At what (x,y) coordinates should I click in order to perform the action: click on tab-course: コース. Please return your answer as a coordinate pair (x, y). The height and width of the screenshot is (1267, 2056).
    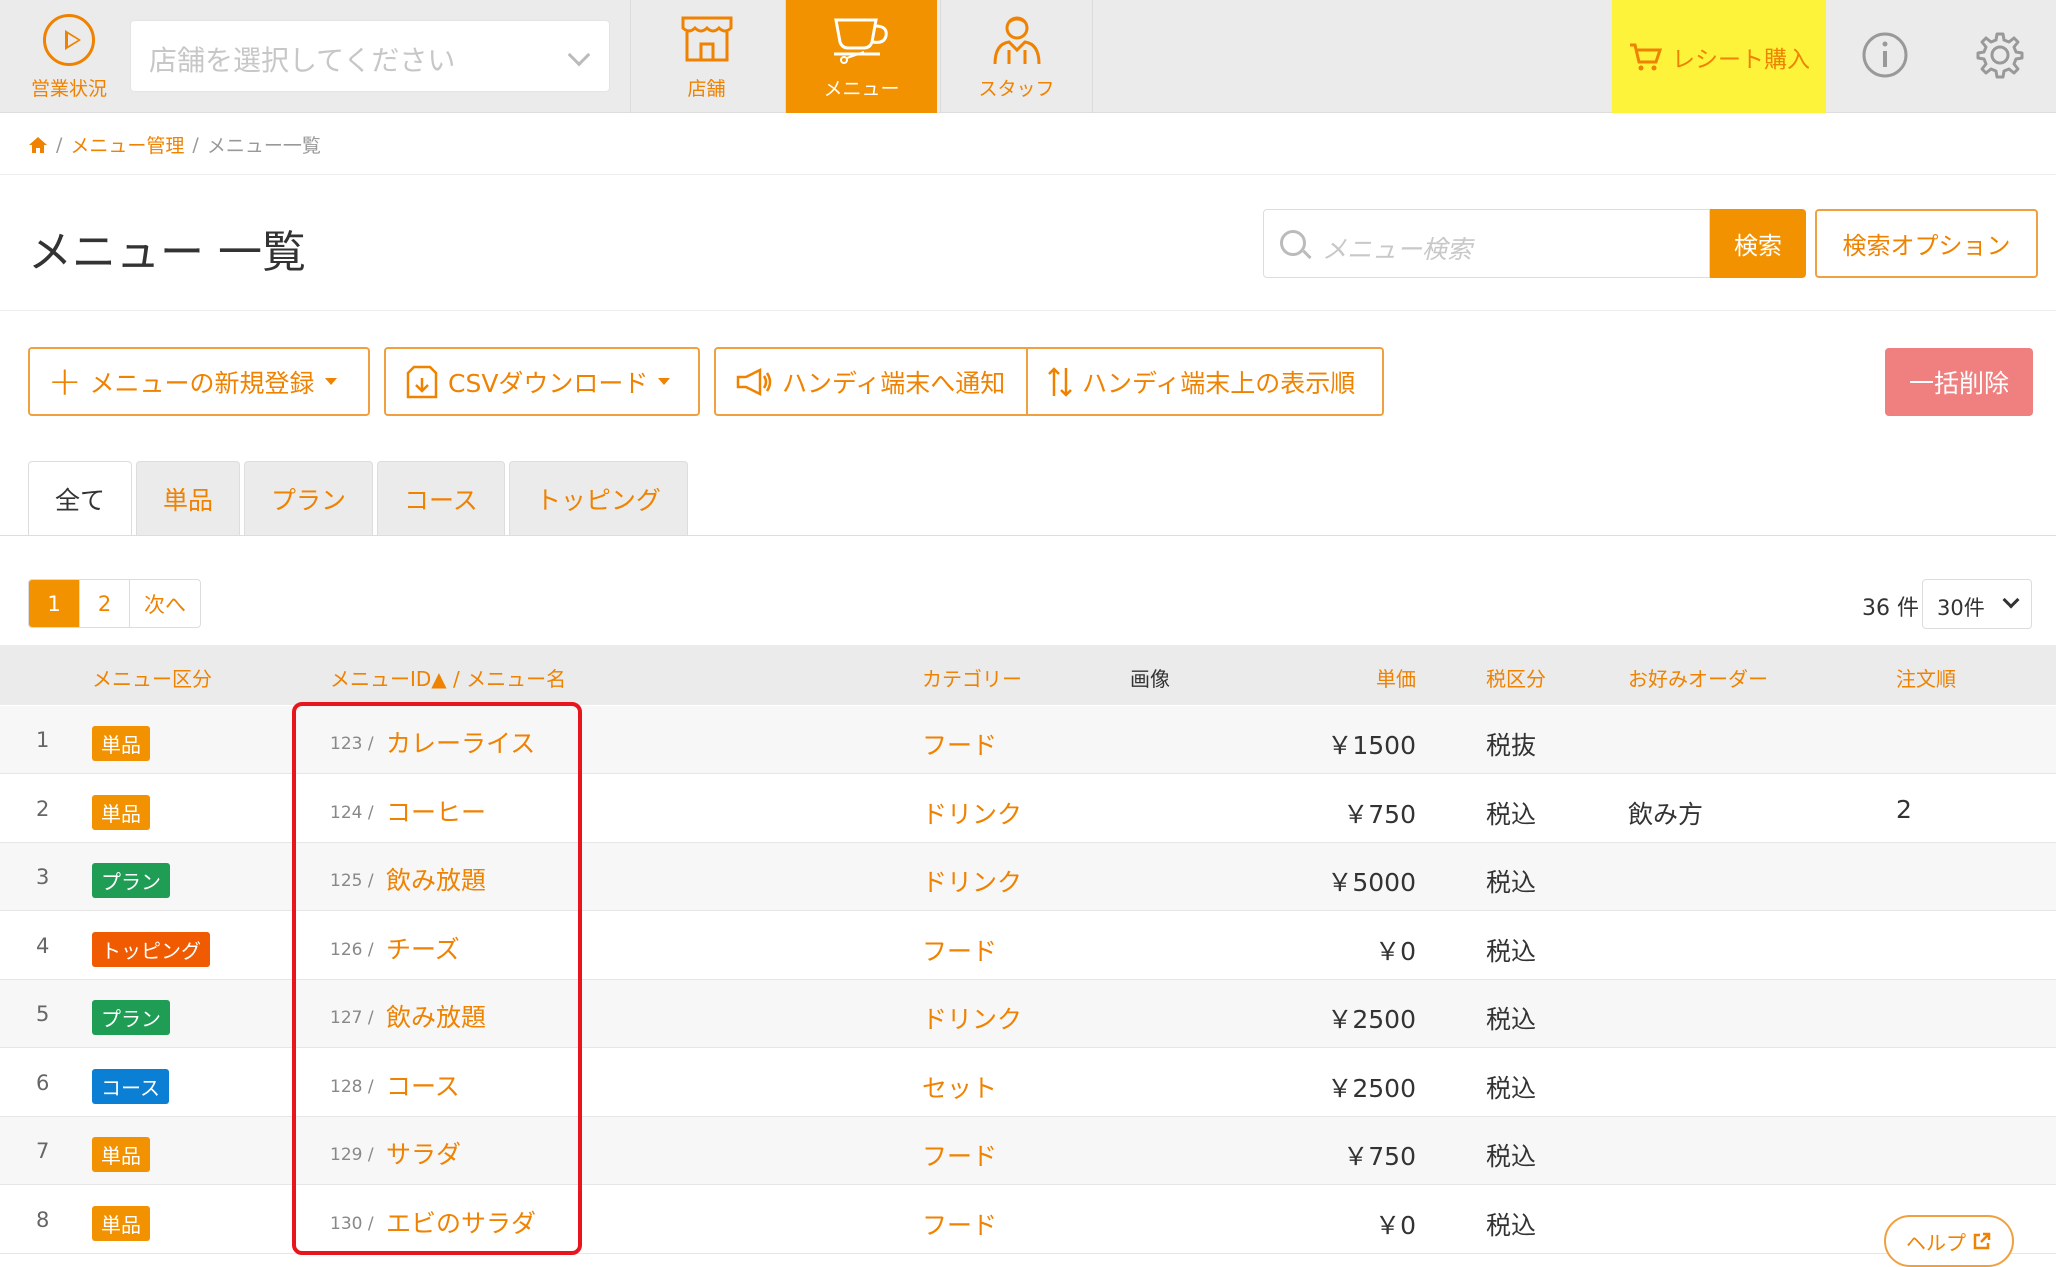
    Looking at the image, I should click on (441, 498).